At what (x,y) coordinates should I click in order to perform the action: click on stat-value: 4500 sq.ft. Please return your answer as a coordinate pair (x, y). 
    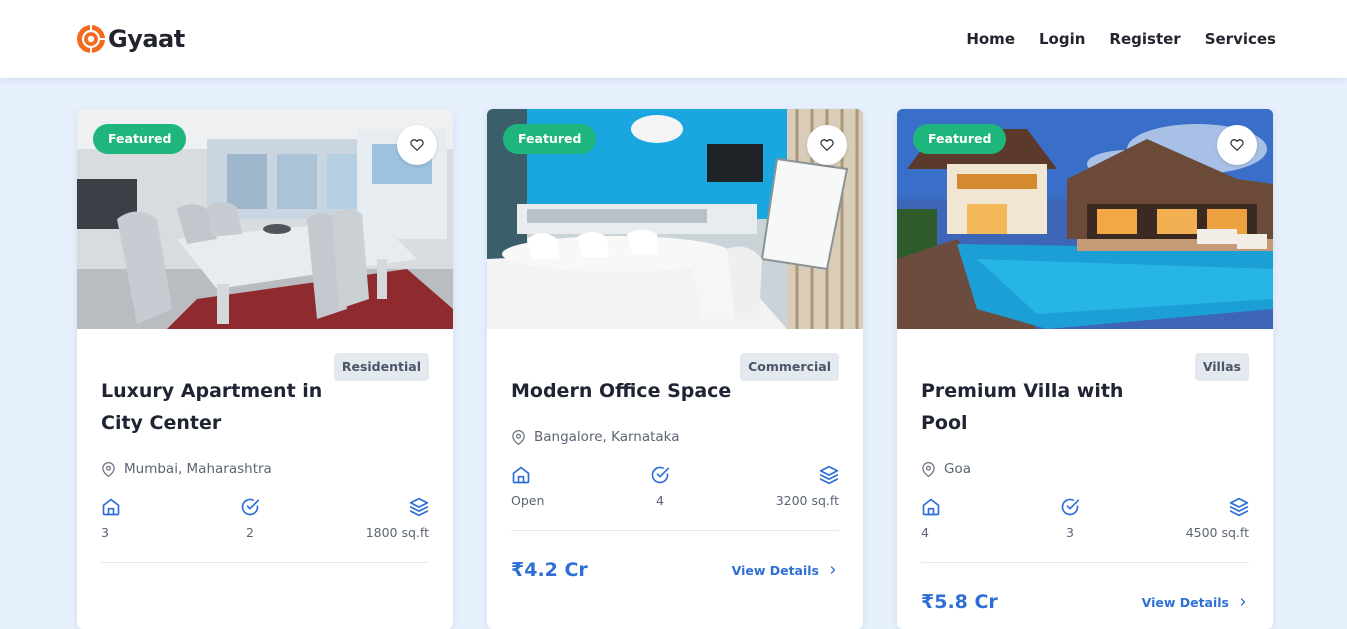
    Looking at the image, I should click on (1217, 532).